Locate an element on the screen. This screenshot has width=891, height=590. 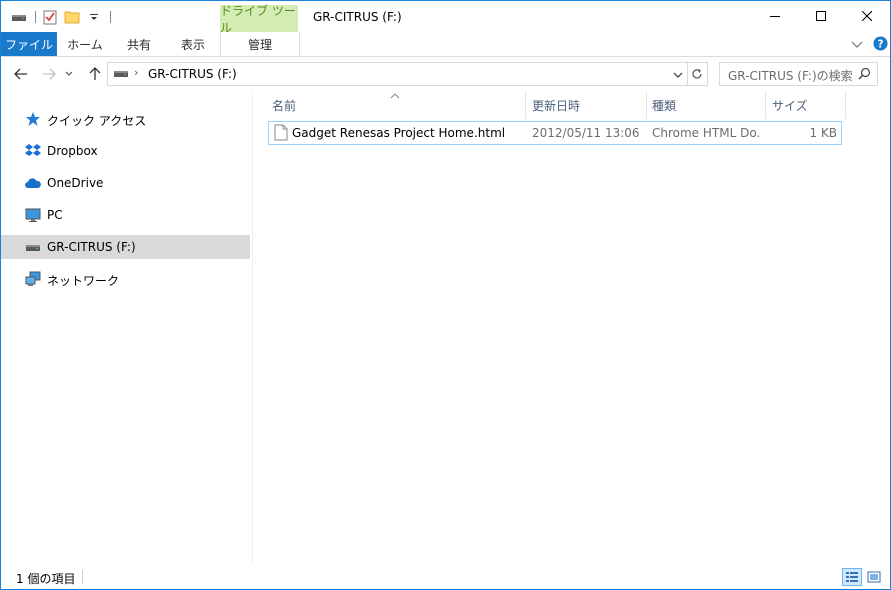
caption-buttons is located at coordinates (821, 16).